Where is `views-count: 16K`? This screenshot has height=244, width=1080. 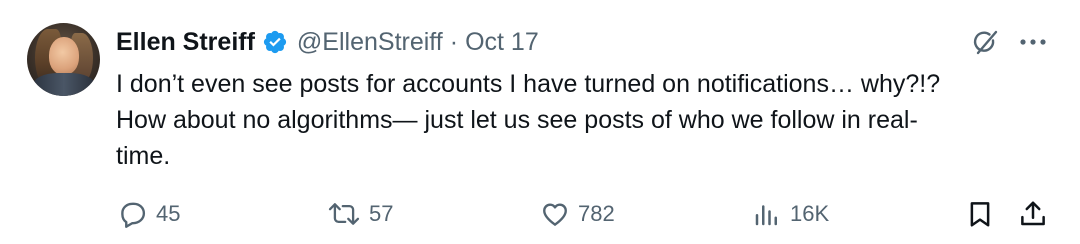
views-count: 16K is located at coordinates (810, 213).